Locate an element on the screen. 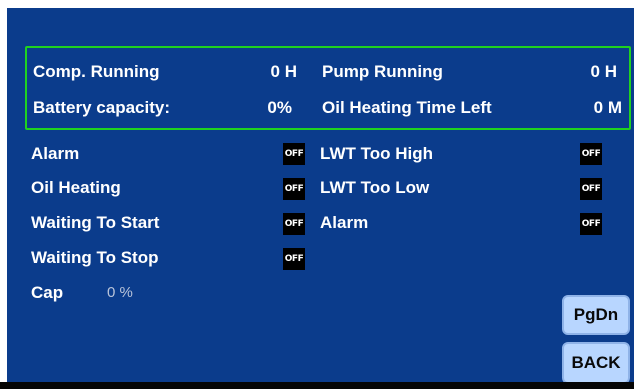 The image size is (634, 389). status-alarm-label: Alarm is located at coordinates (55, 153).